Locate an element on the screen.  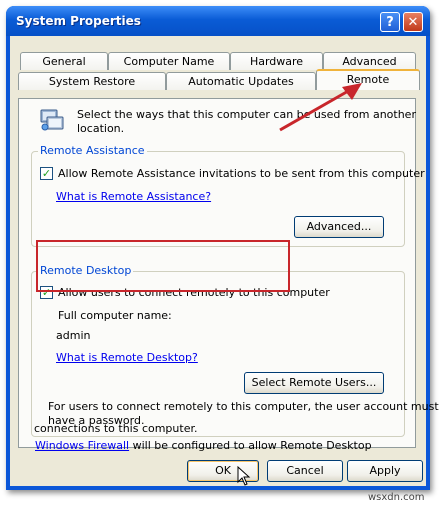
tab-general: General is located at coordinates (64, 61).